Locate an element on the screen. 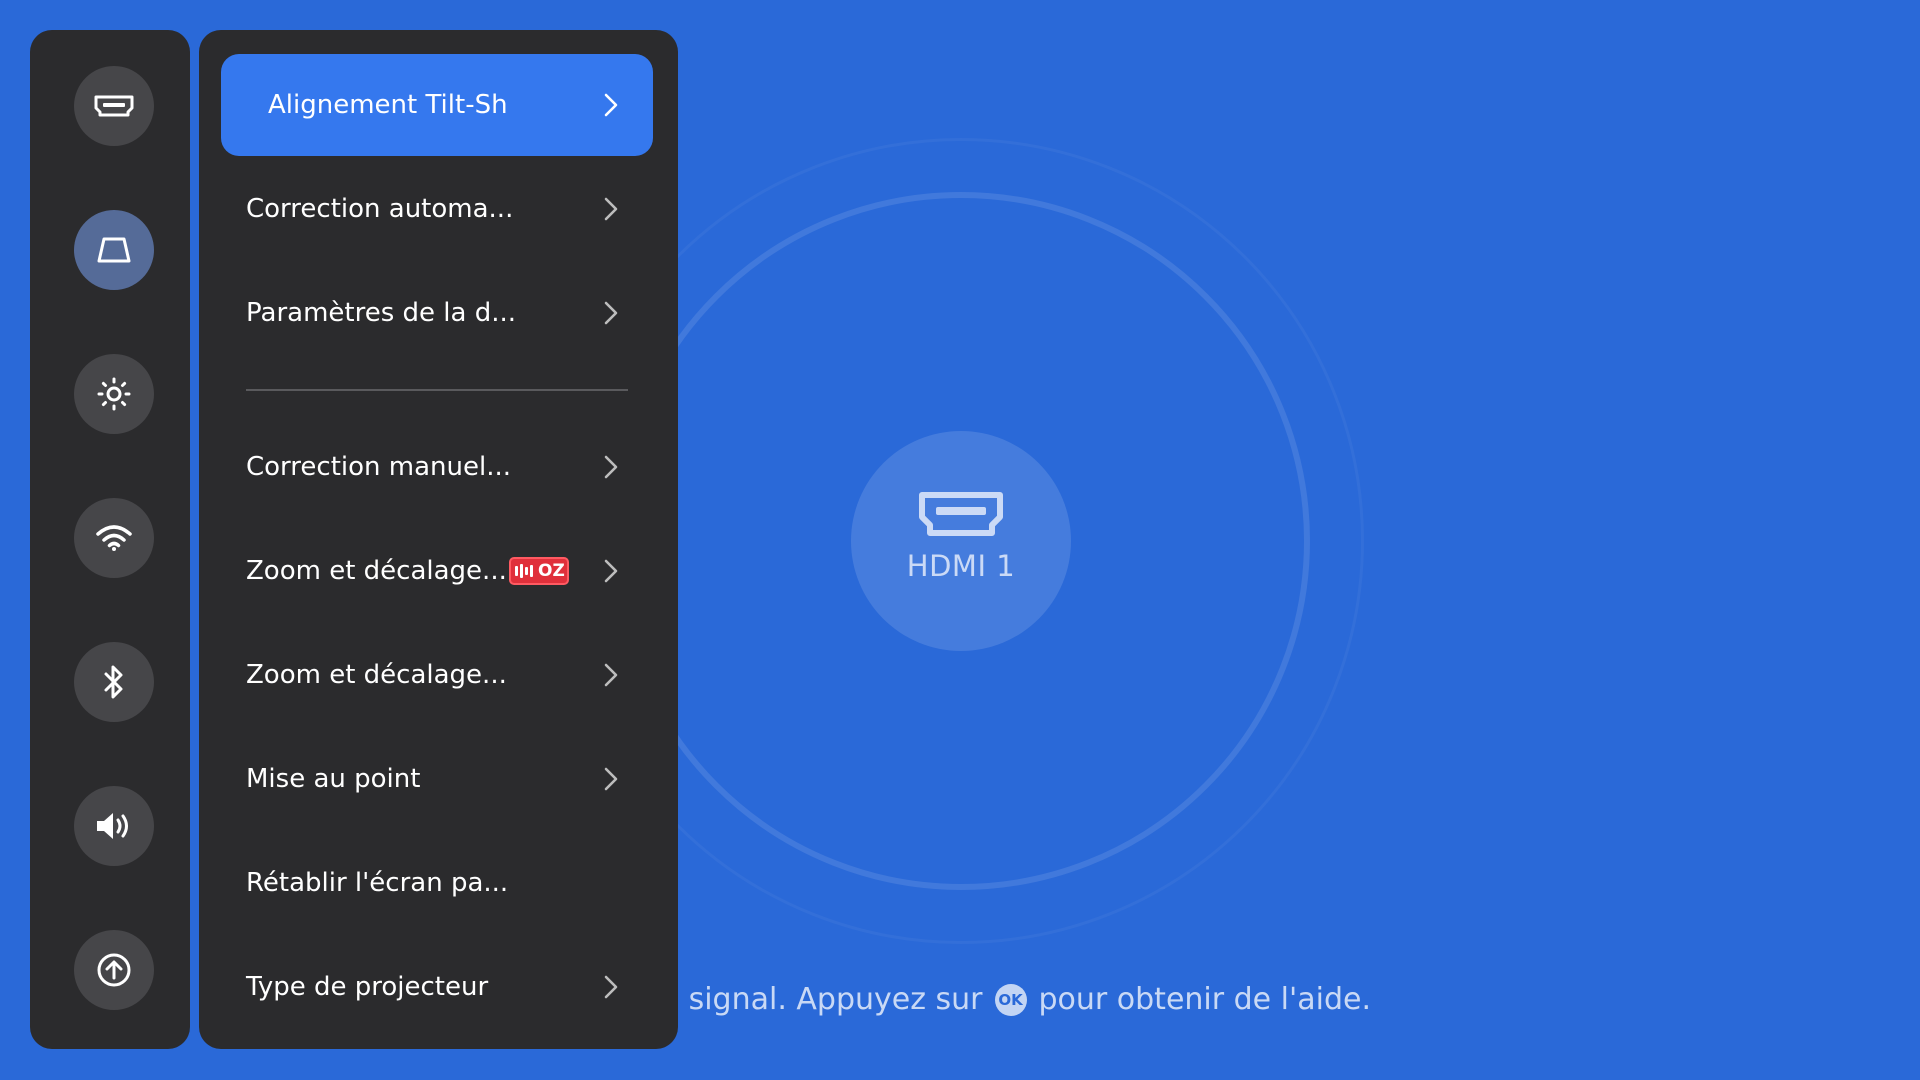  rail-item-brightness is located at coordinates (114, 394).